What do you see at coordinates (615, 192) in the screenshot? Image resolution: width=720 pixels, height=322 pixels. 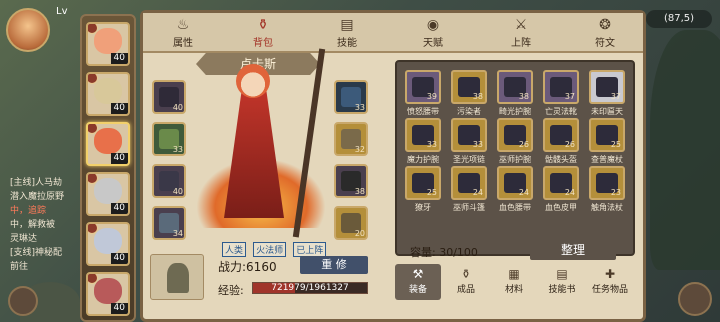 I see `item-level: 23` at bounding box center [615, 192].